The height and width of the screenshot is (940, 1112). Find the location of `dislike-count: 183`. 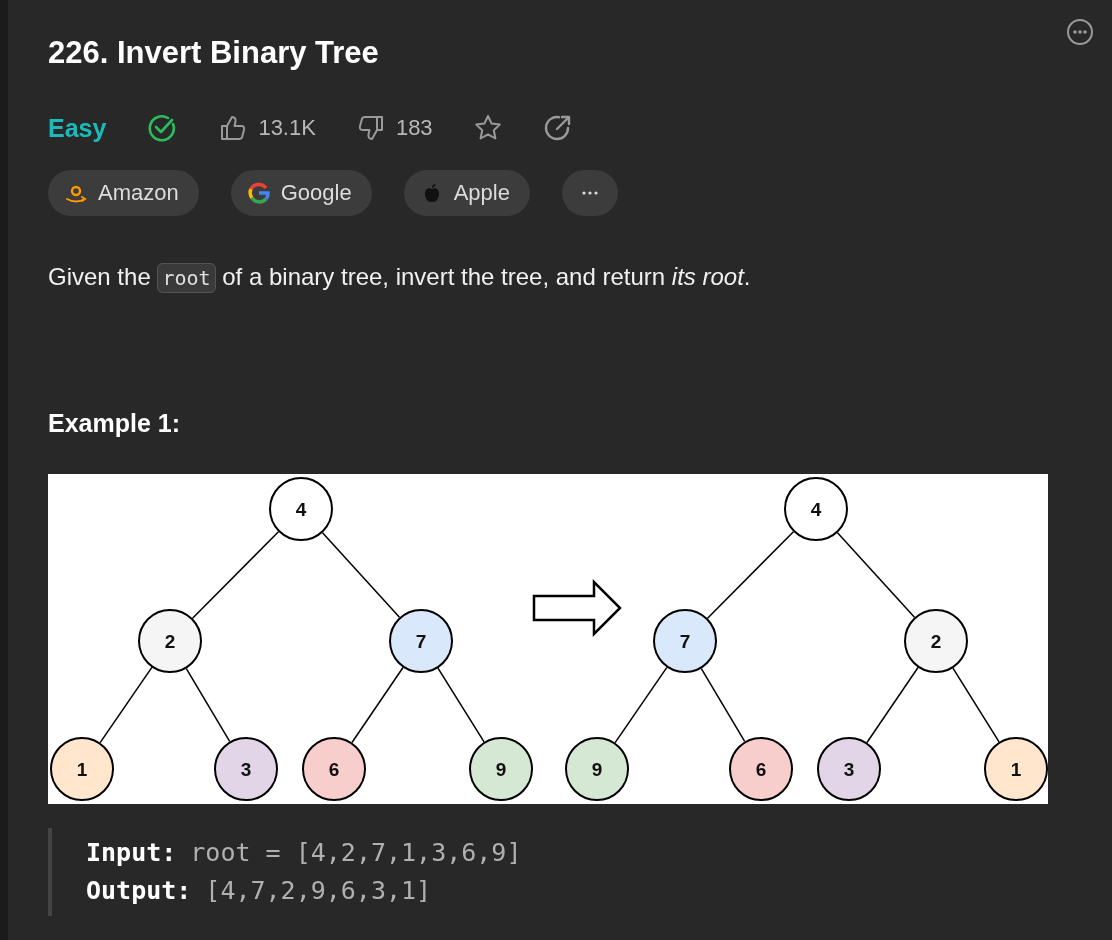

dislike-count: 183 is located at coordinates (414, 128).